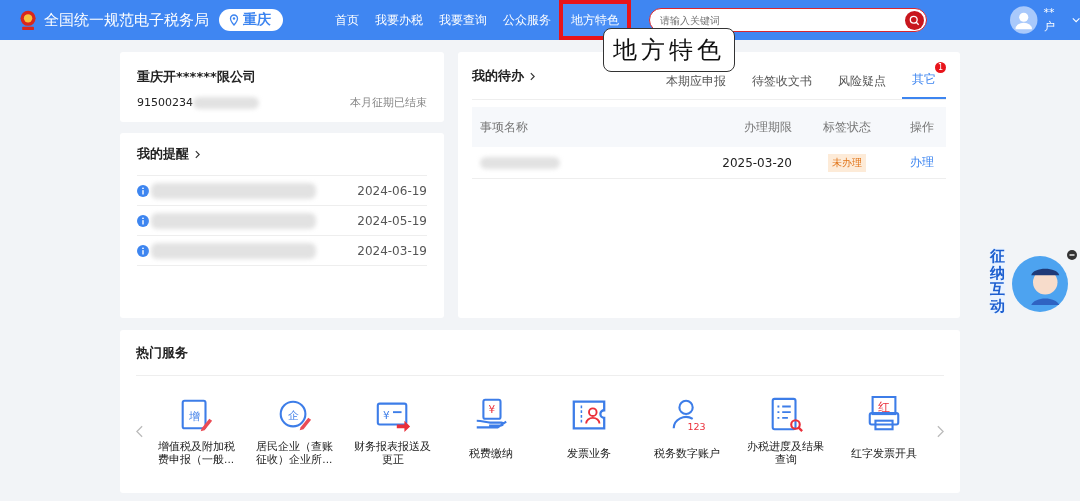 The width and height of the screenshot is (1080, 501). I want to click on service-item: 办税进度及结果查询, so click(785, 431).